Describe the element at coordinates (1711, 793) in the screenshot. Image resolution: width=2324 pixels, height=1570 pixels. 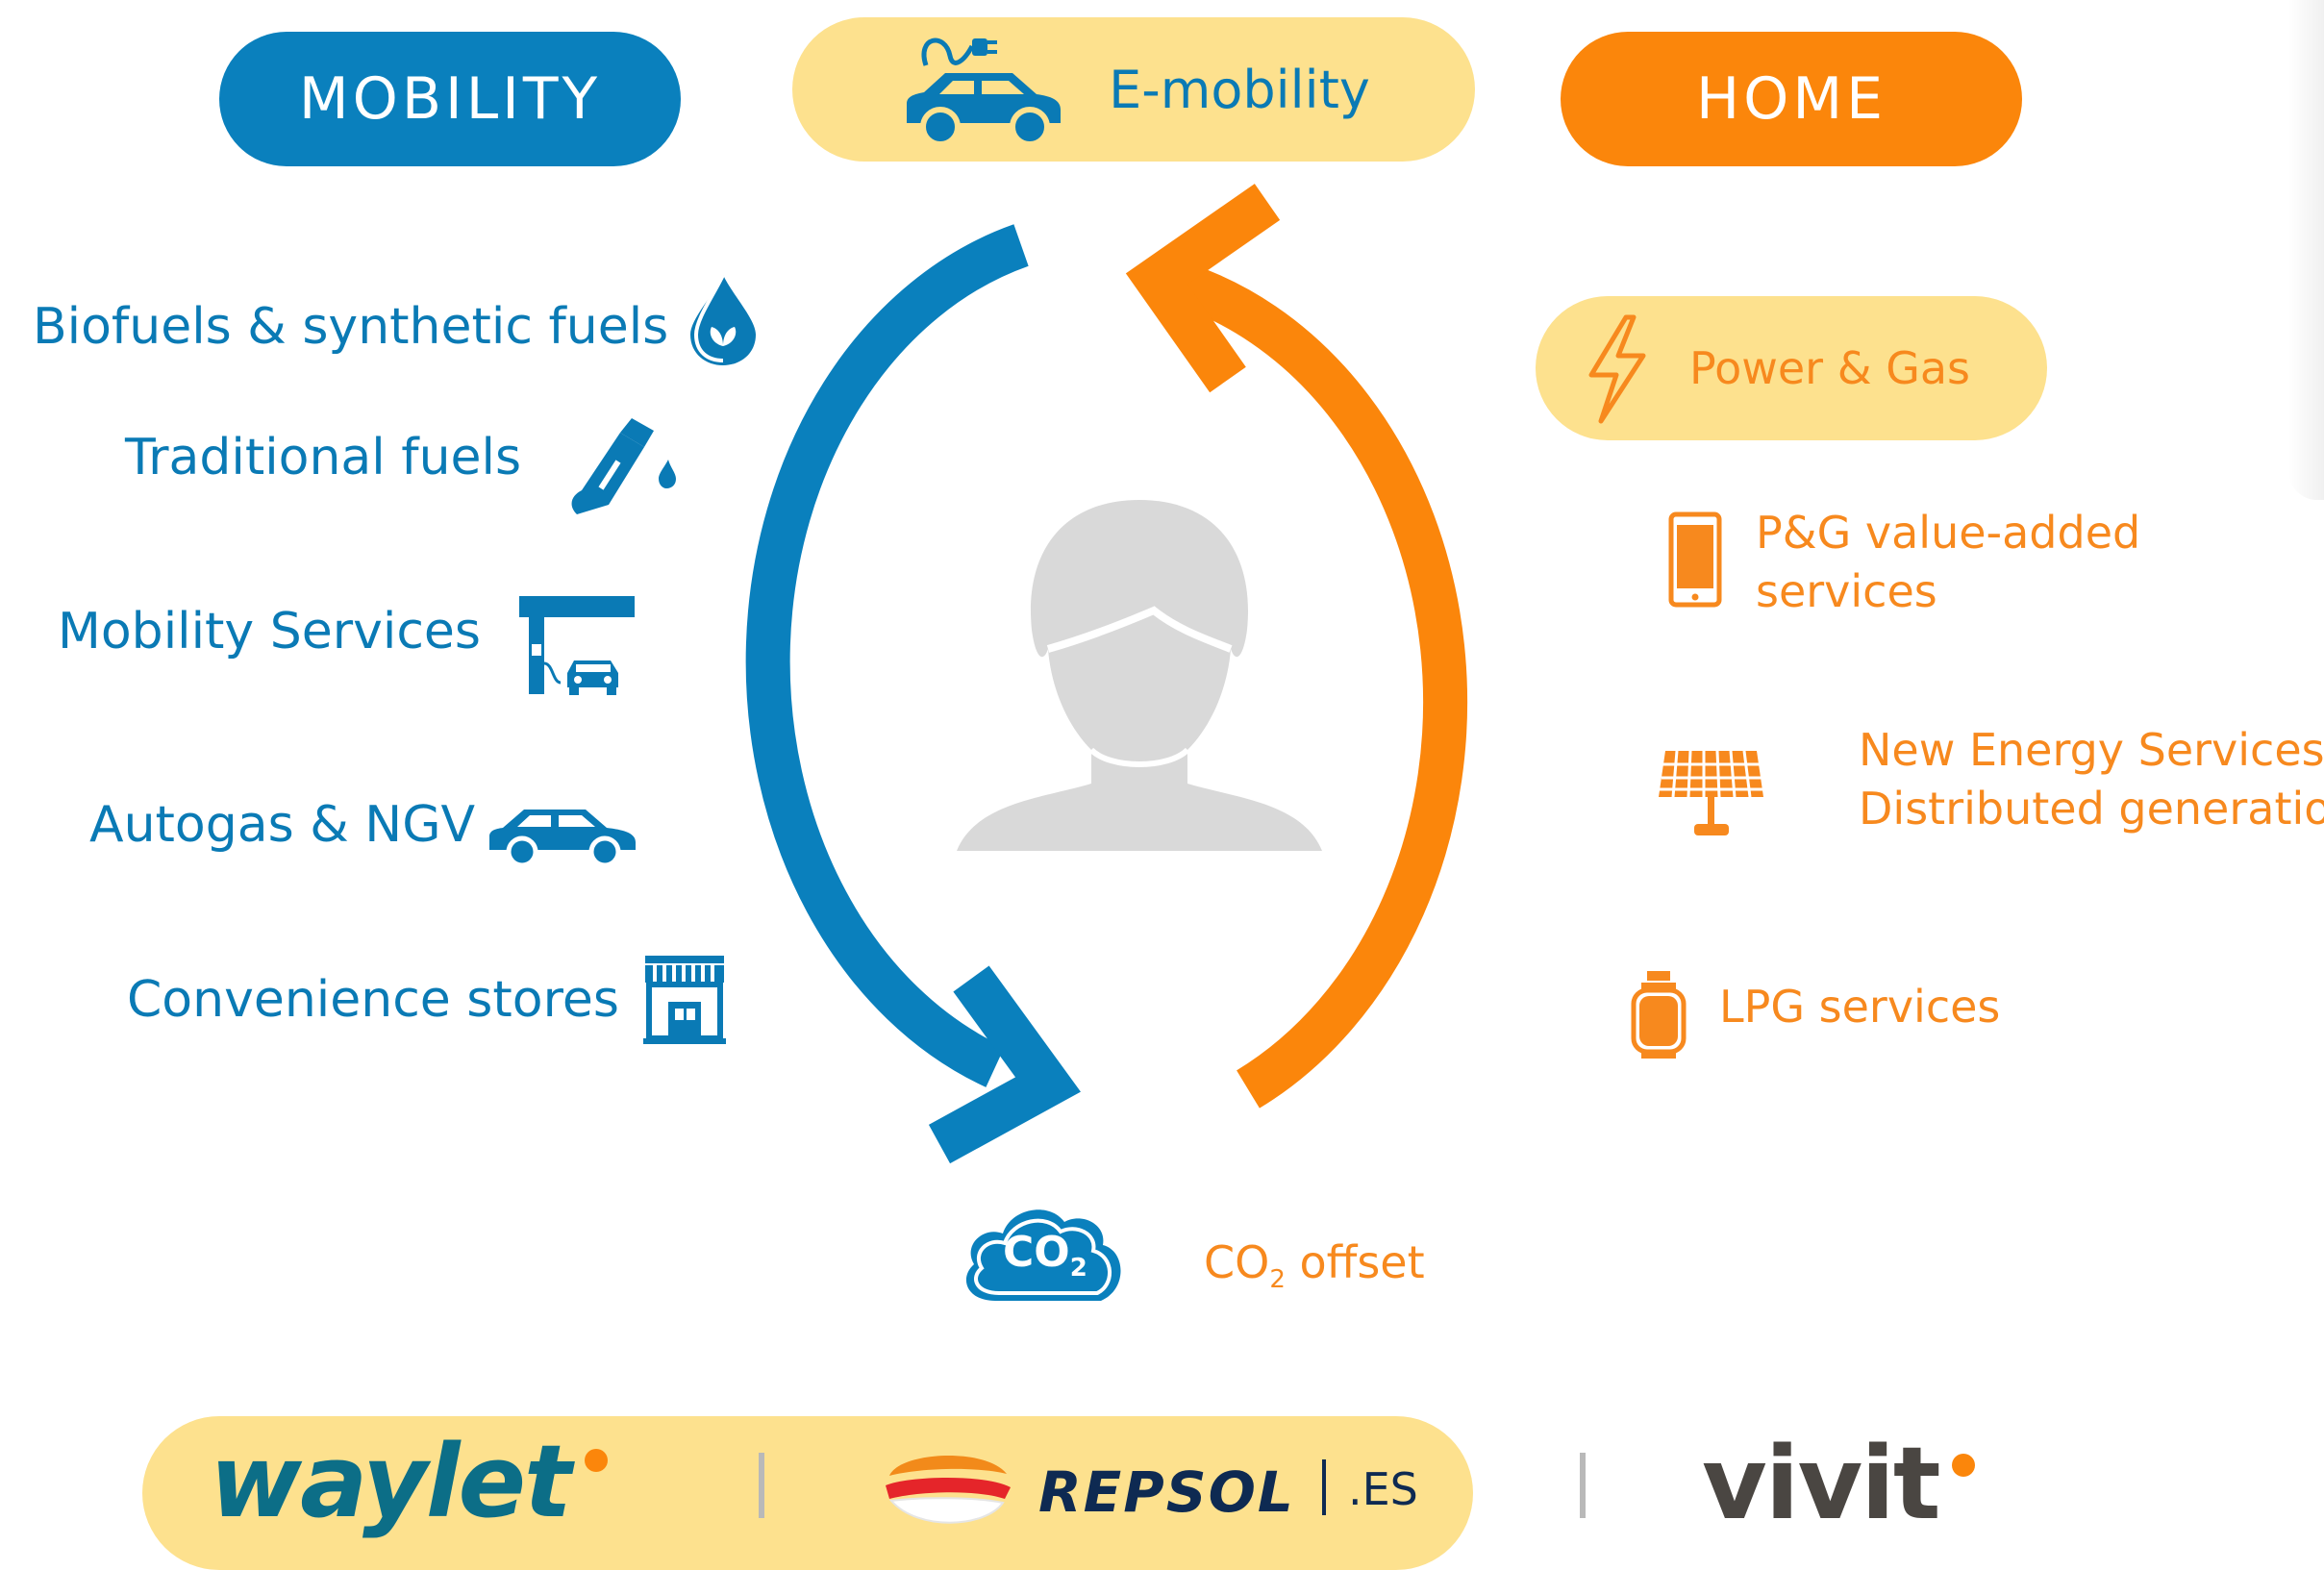
I see `solar-panel-icon` at that location.